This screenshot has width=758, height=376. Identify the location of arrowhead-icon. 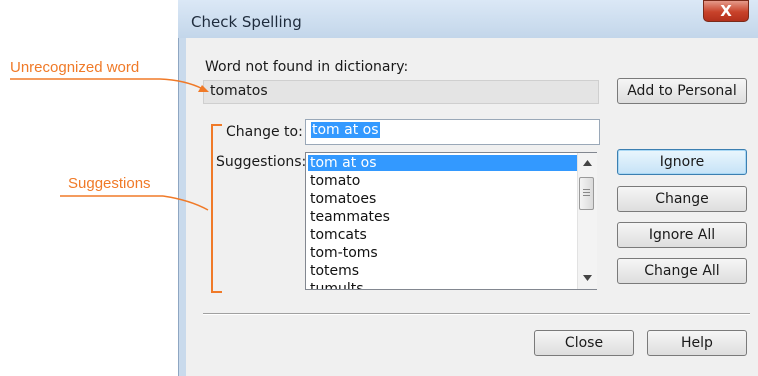
(203, 88).